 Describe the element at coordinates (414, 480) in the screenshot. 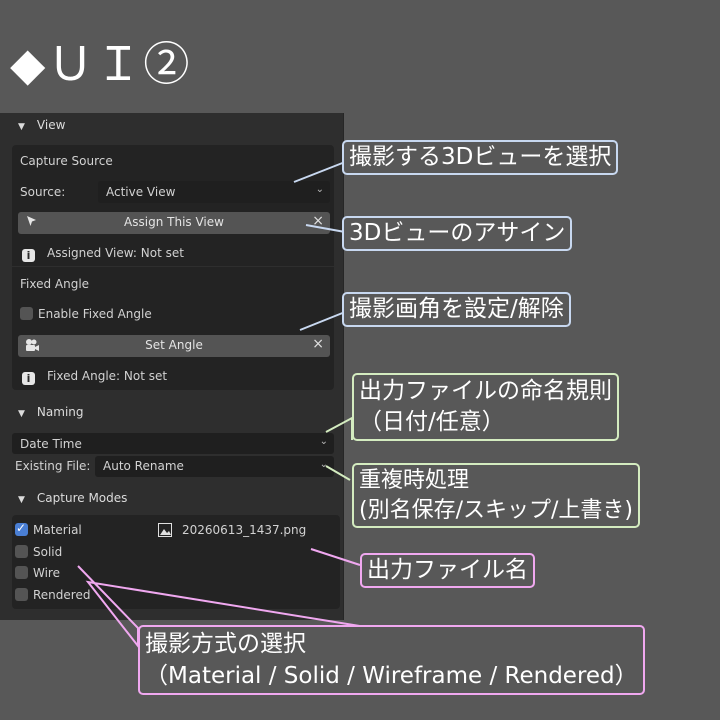

I see `callout-duplicate-line1: 重複時処理` at that location.